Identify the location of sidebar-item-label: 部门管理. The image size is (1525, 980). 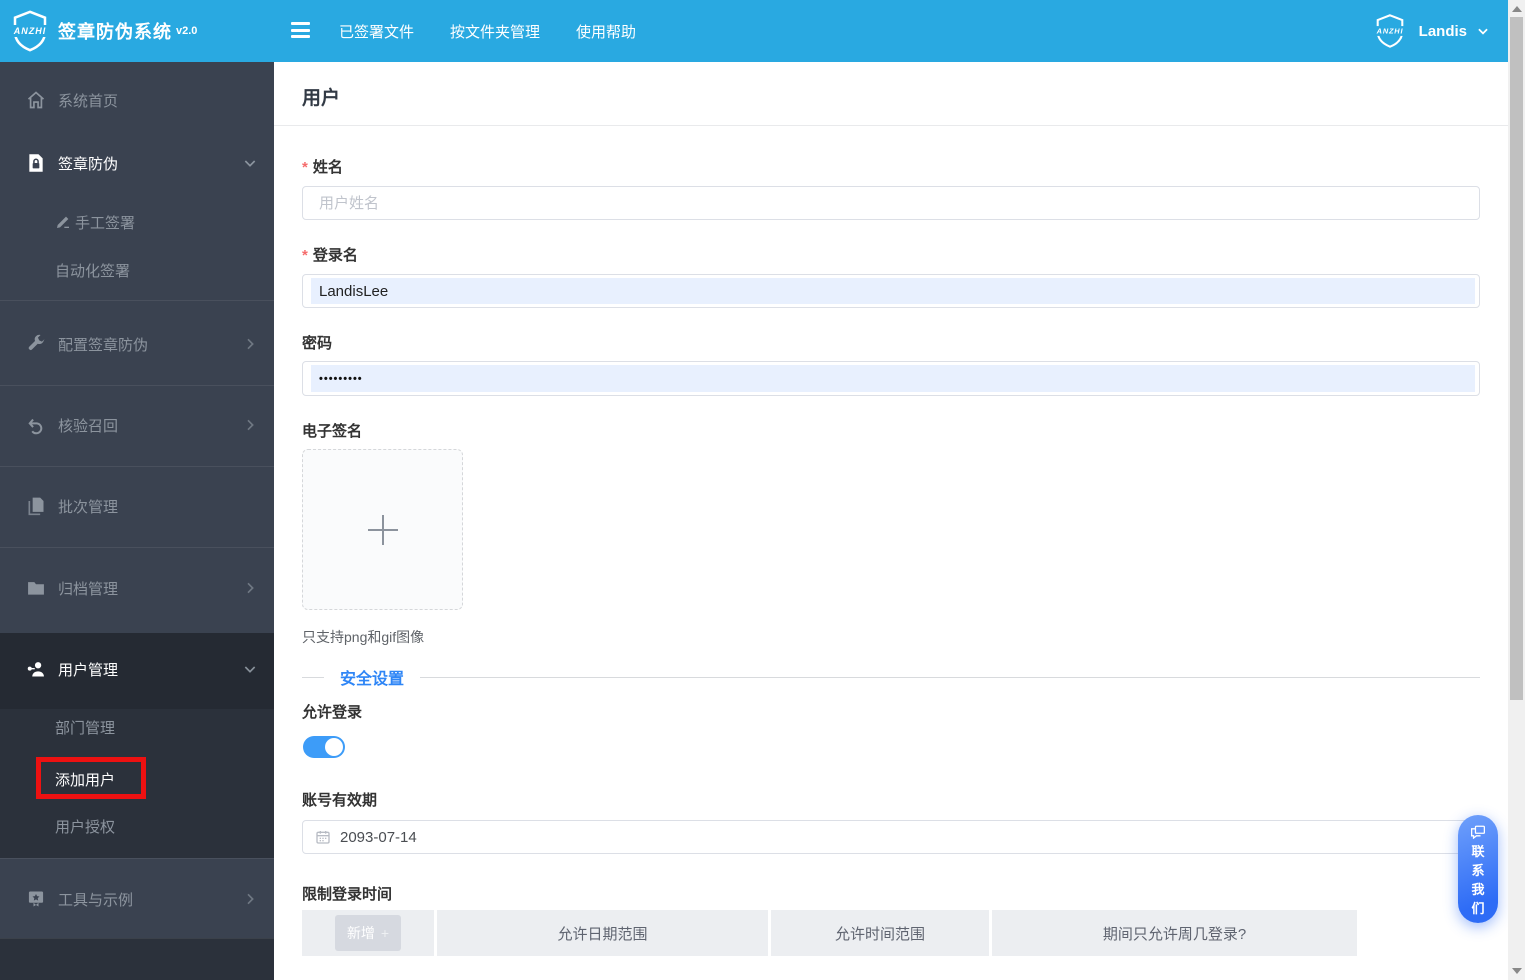
(85, 728).